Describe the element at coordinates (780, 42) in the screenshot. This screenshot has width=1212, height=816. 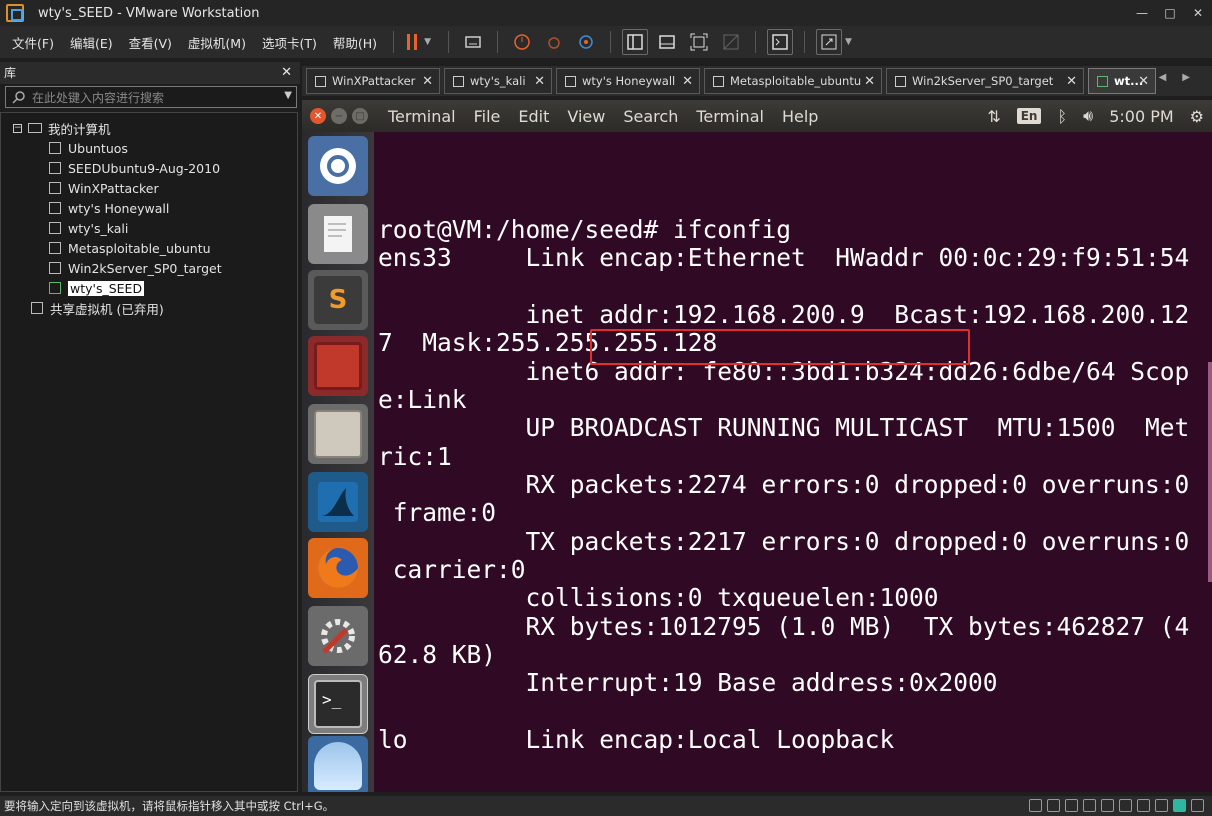
I see `console-view-button` at that location.